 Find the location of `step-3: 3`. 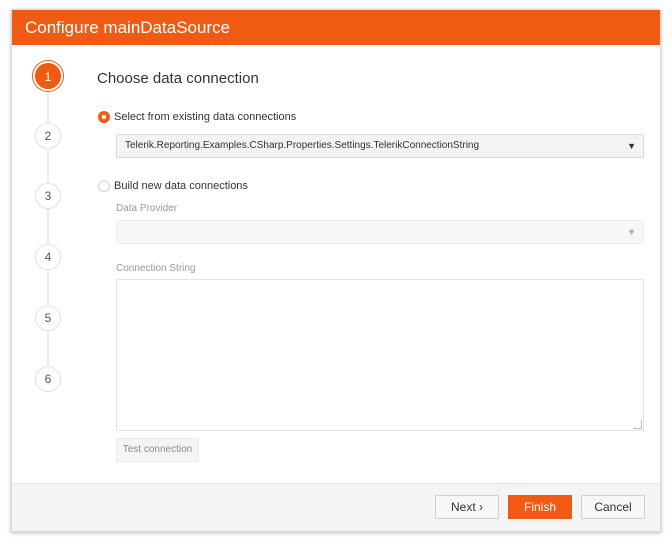

step-3: 3 is located at coordinates (48, 196).